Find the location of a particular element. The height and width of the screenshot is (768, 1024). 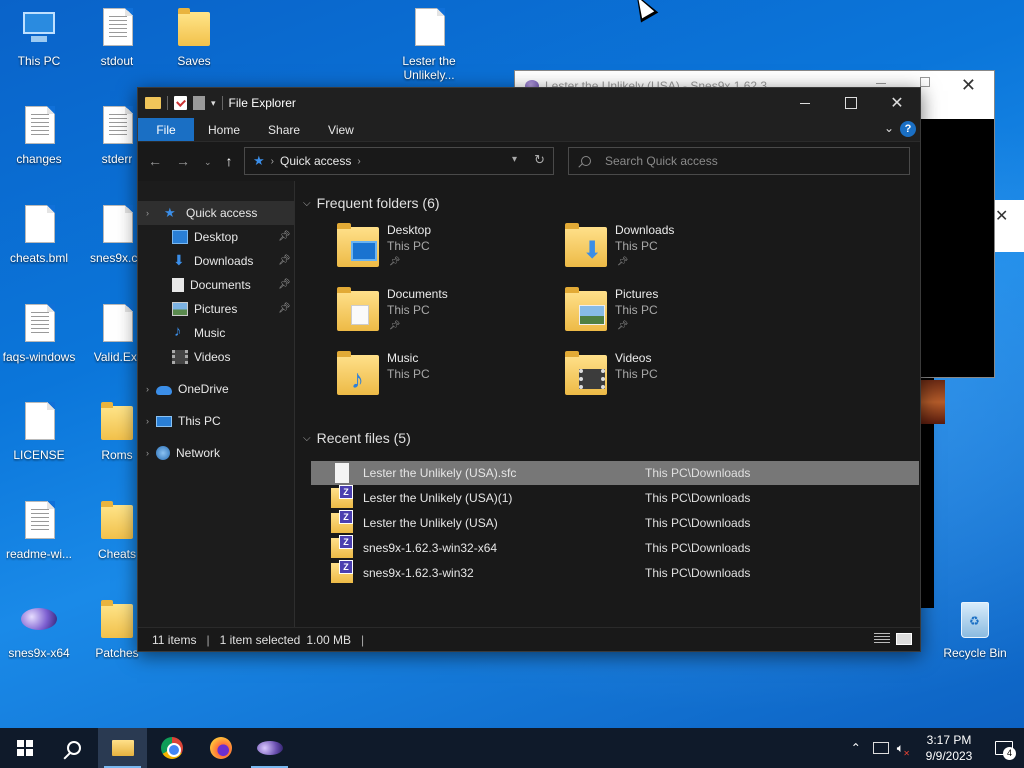

zip-folder-icon is located at coordinates (342, 496).